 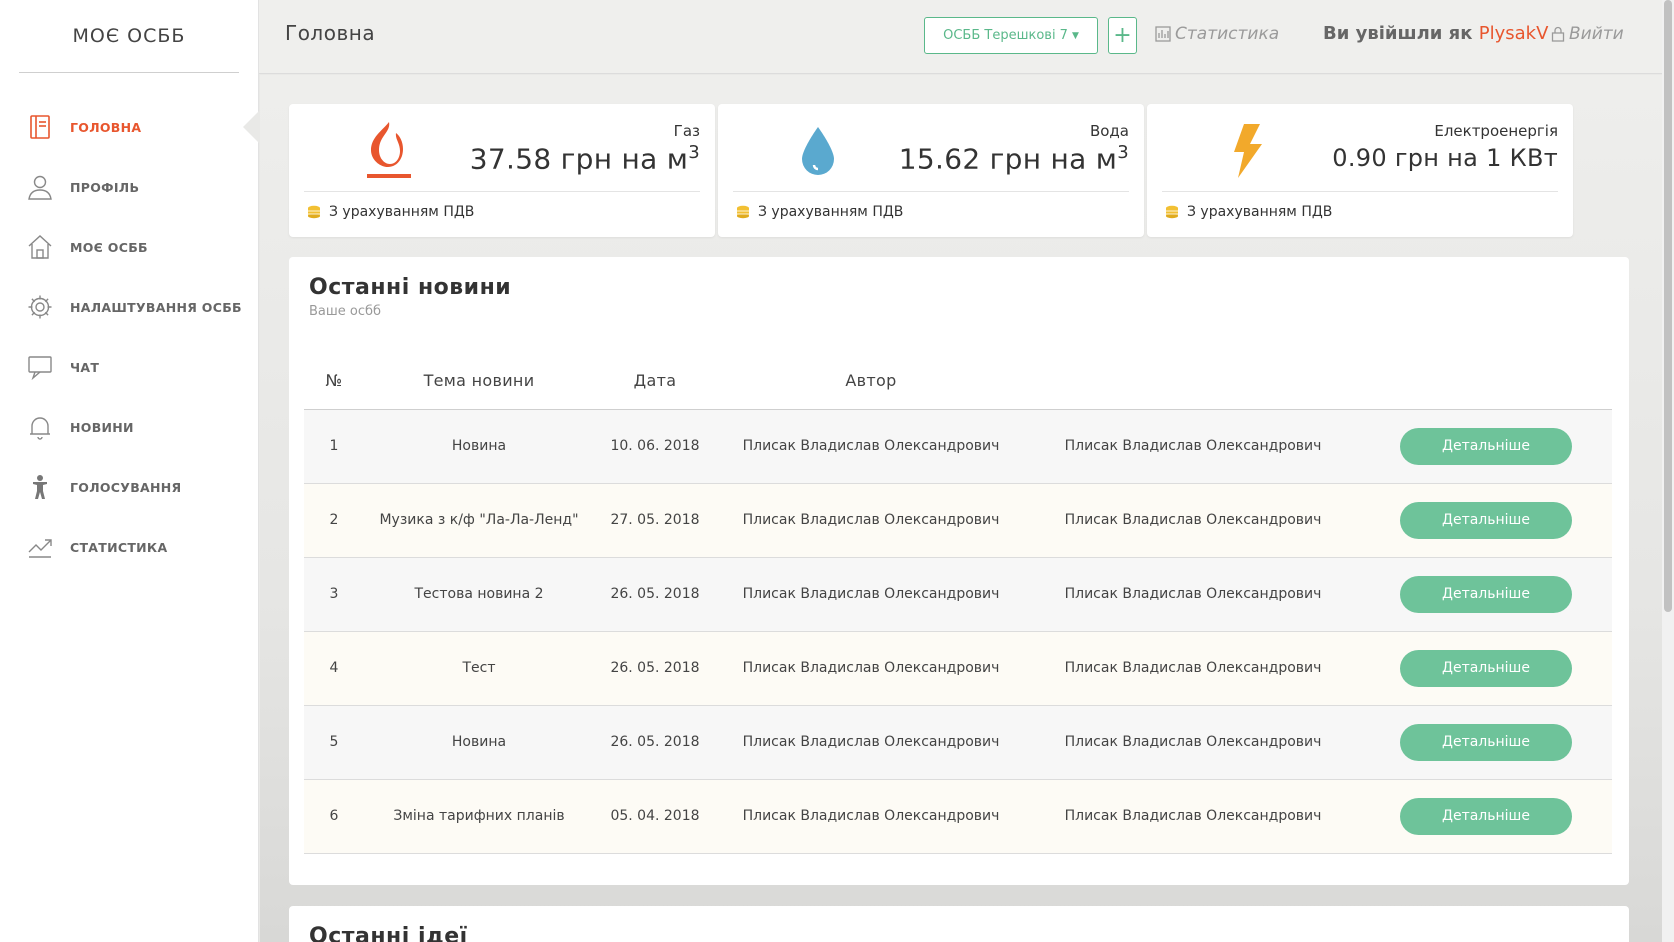 I want to click on book-icon, so click(x=40, y=127).